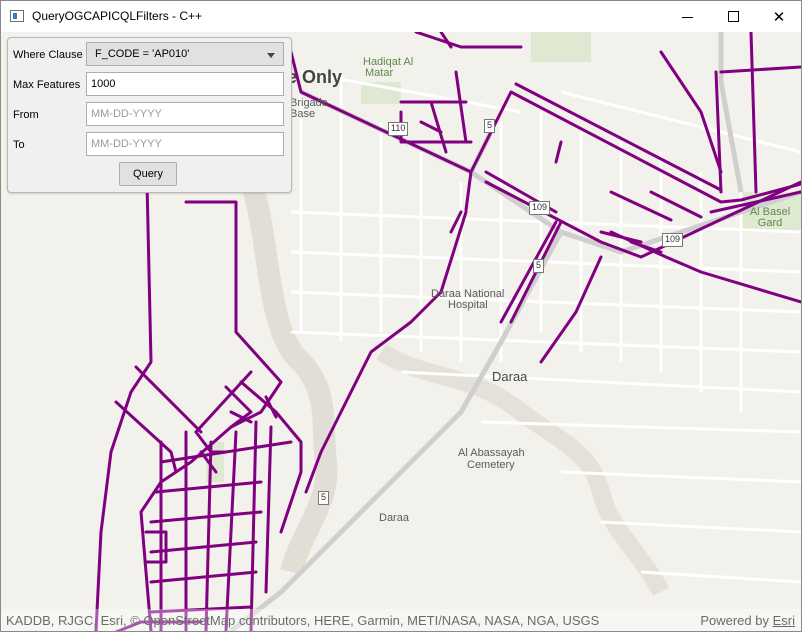 This screenshot has width=802, height=632. I want to click on powered-by-label: Powered by, so click(734, 620).